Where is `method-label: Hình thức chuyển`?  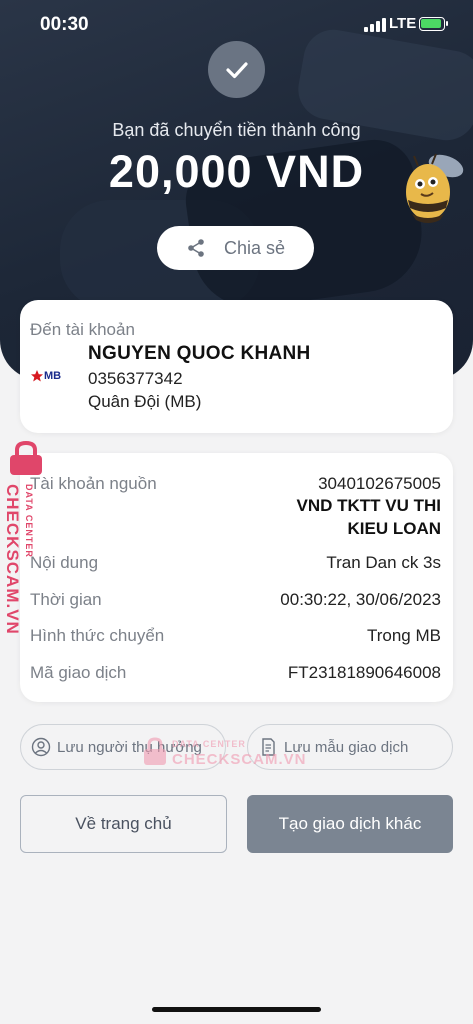
method-label: Hình thức chuyển is located at coordinates (97, 635).